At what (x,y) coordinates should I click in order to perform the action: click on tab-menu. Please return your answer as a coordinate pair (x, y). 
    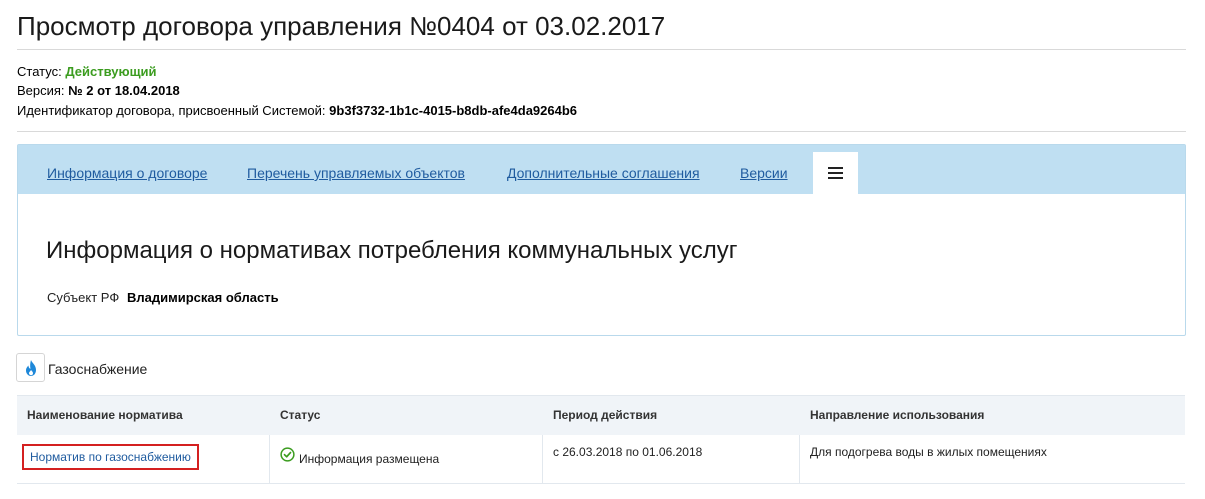
    Looking at the image, I should click on (835, 173).